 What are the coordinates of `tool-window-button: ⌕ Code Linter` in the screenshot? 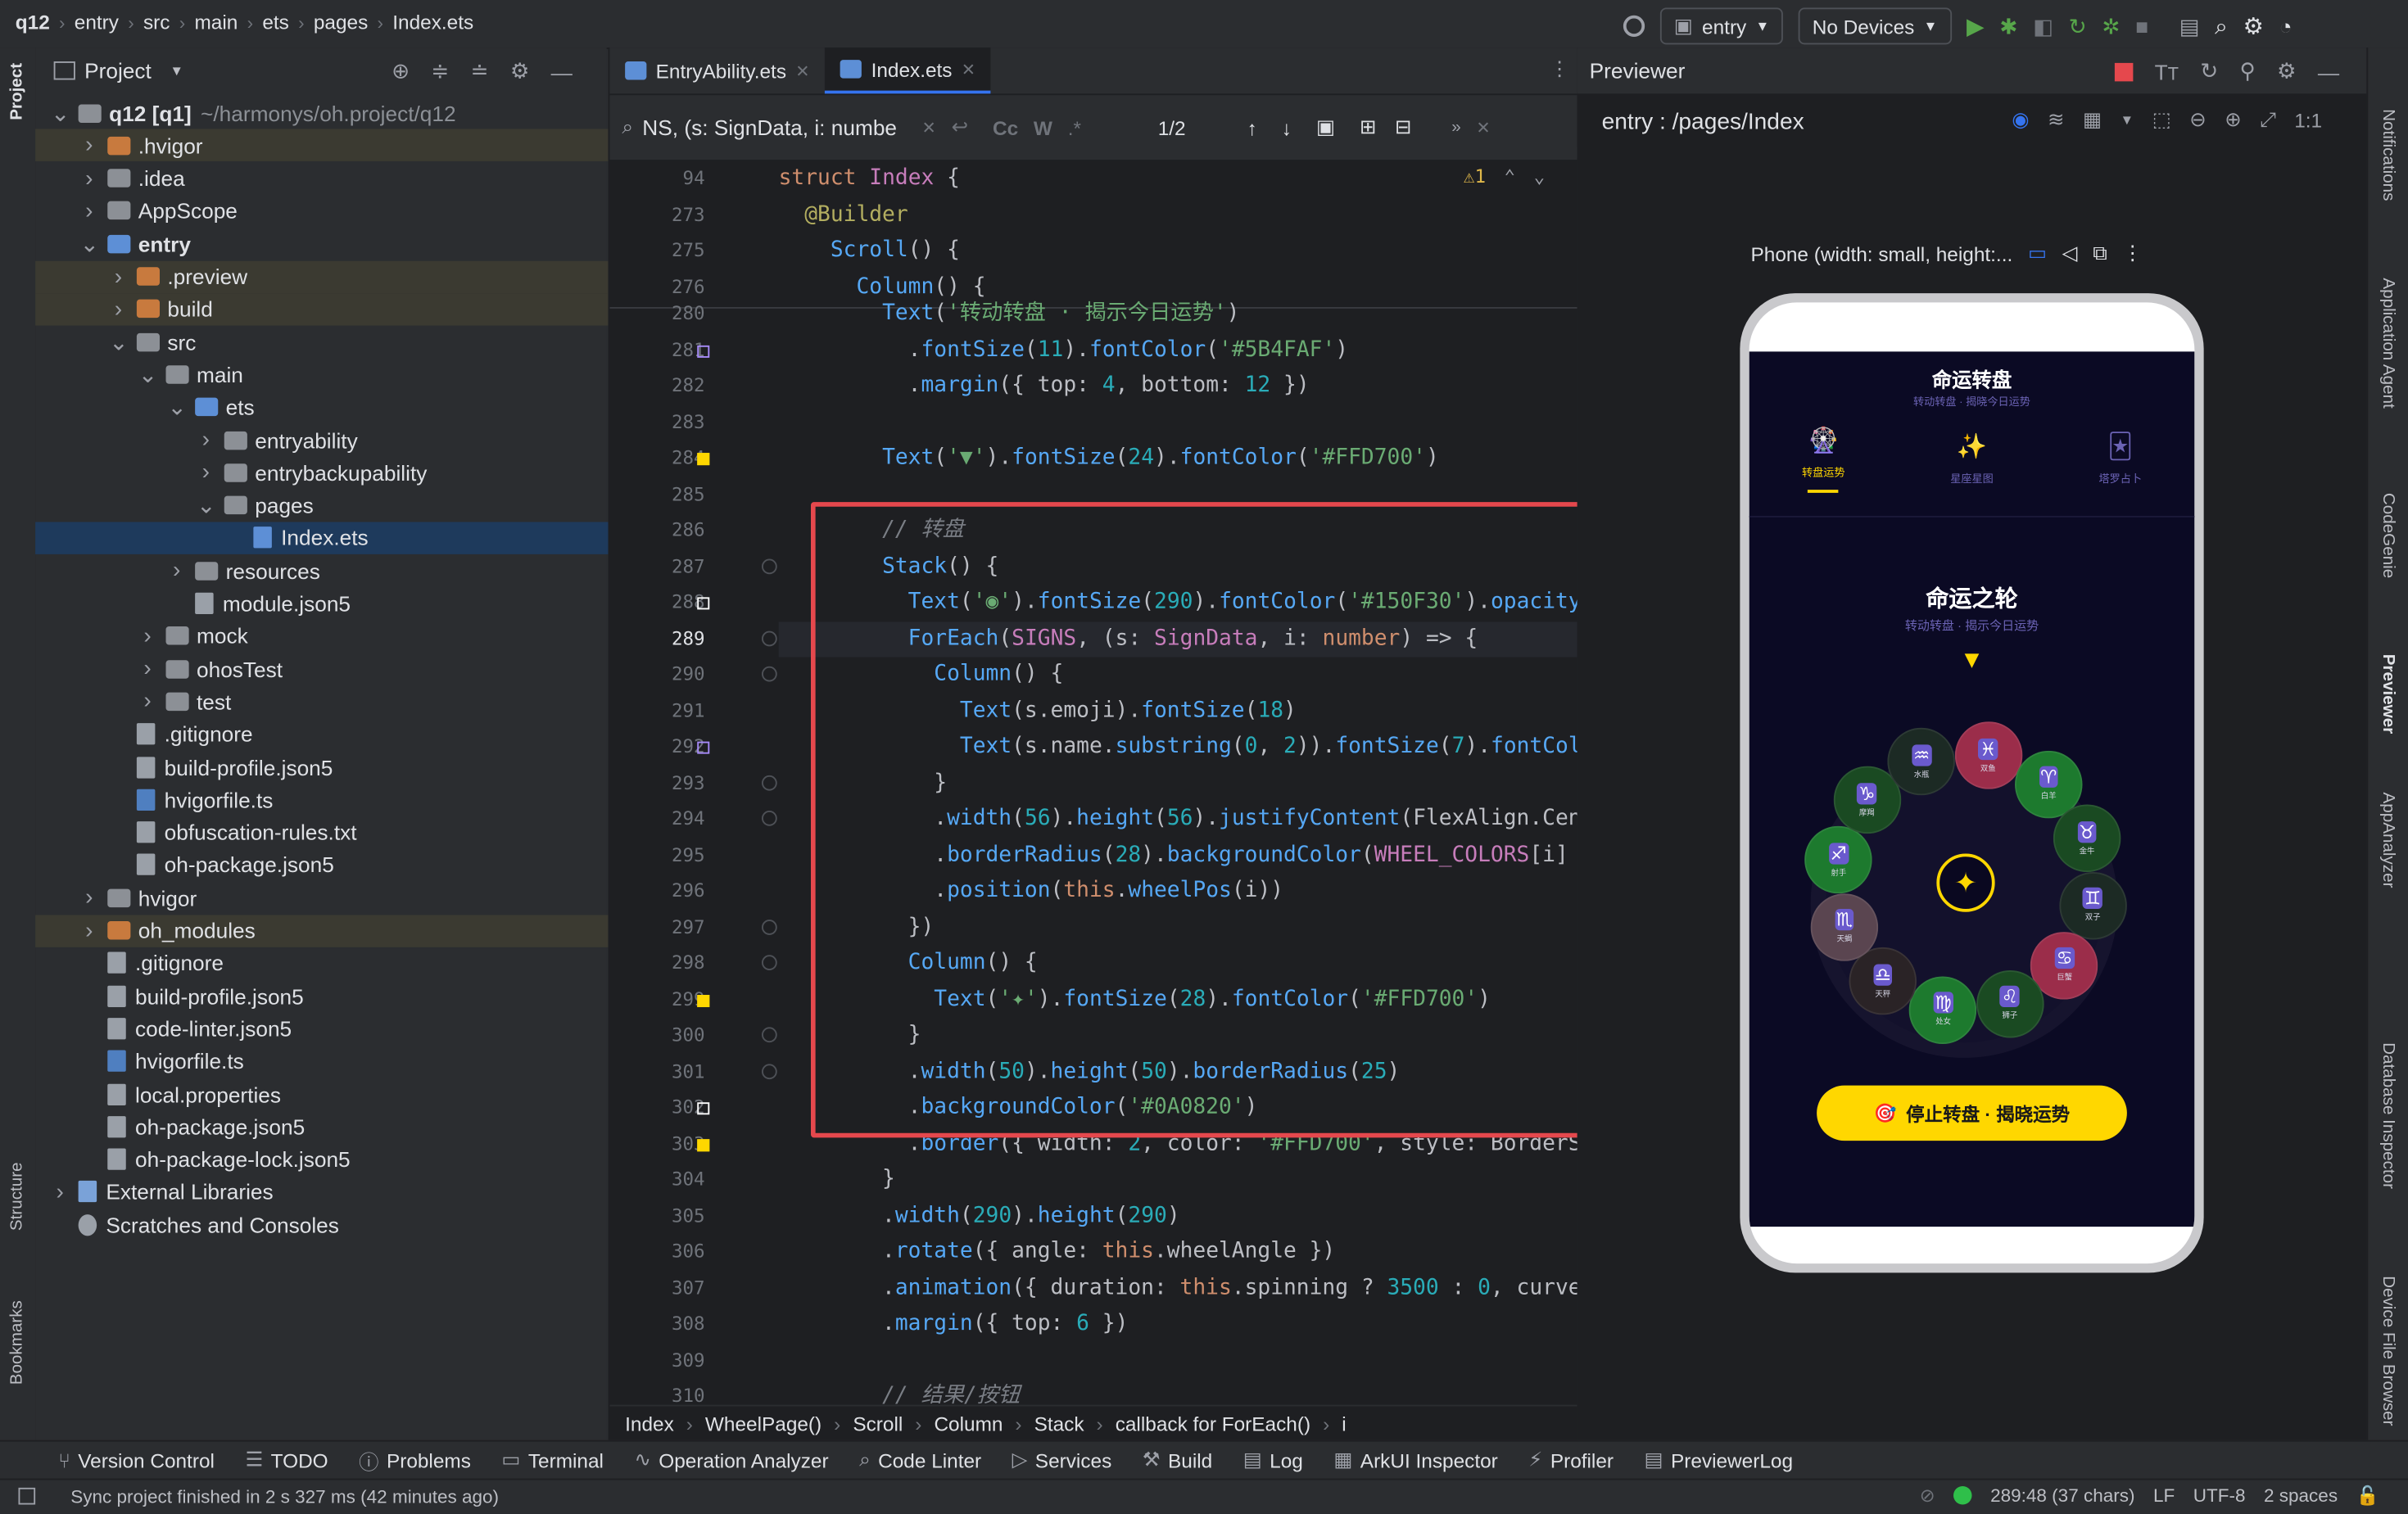 It's located at (920, 1460).